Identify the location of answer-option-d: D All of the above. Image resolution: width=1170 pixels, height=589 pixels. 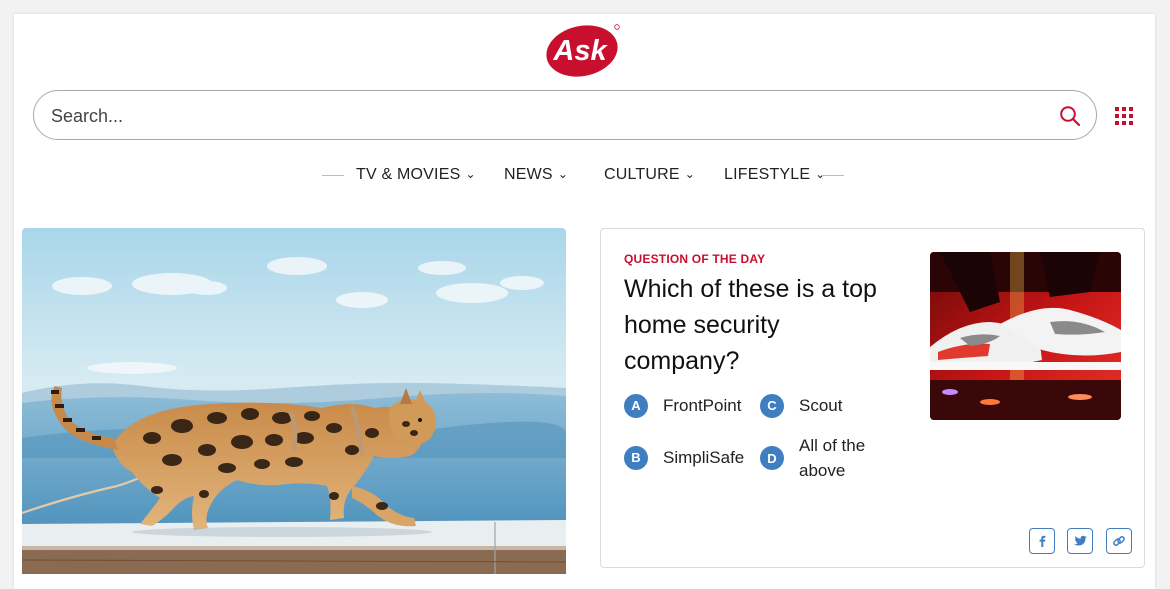
(824, 458).